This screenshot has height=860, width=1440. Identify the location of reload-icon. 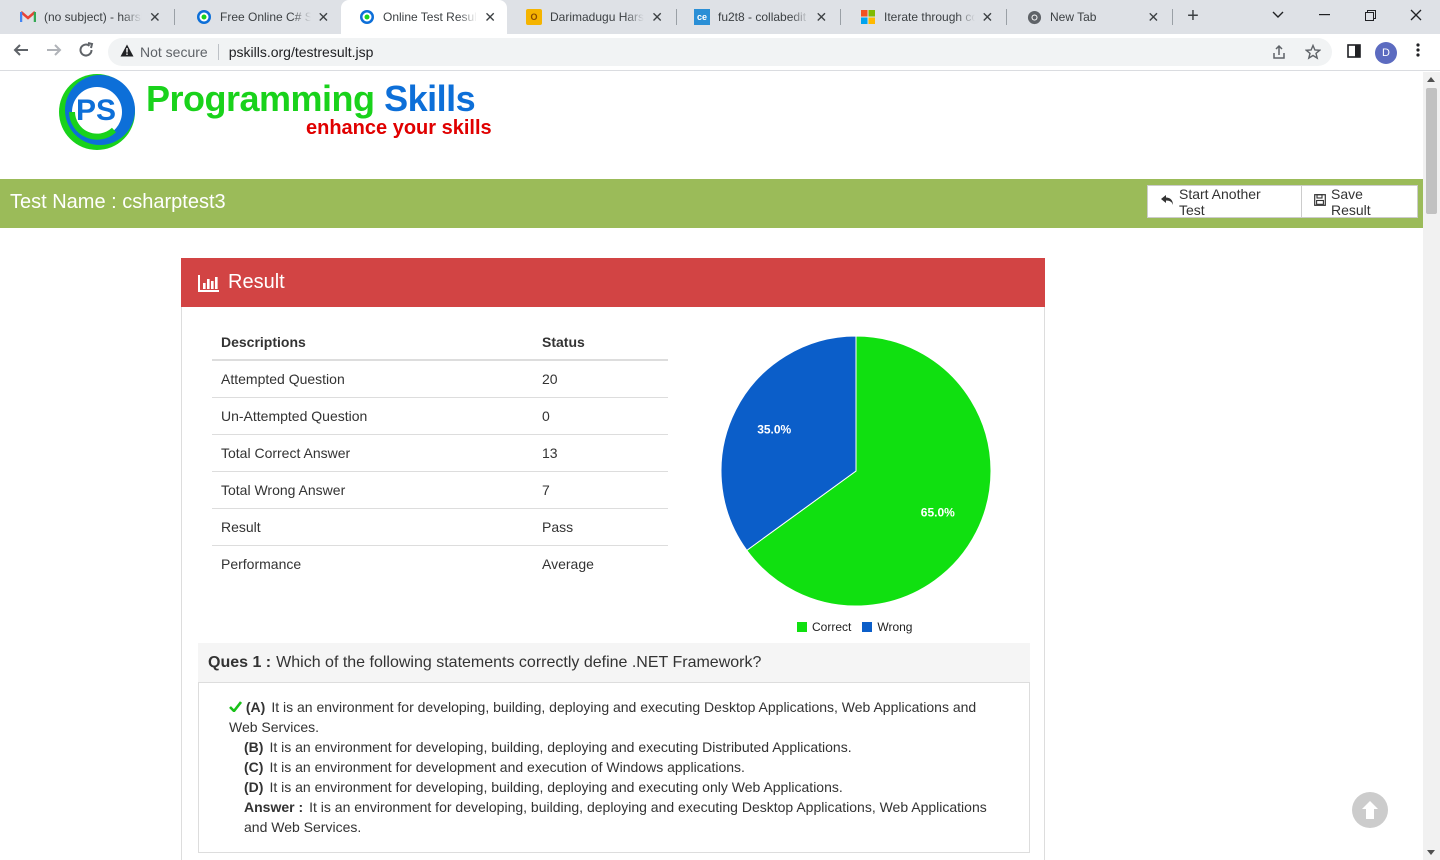
(86, 52).